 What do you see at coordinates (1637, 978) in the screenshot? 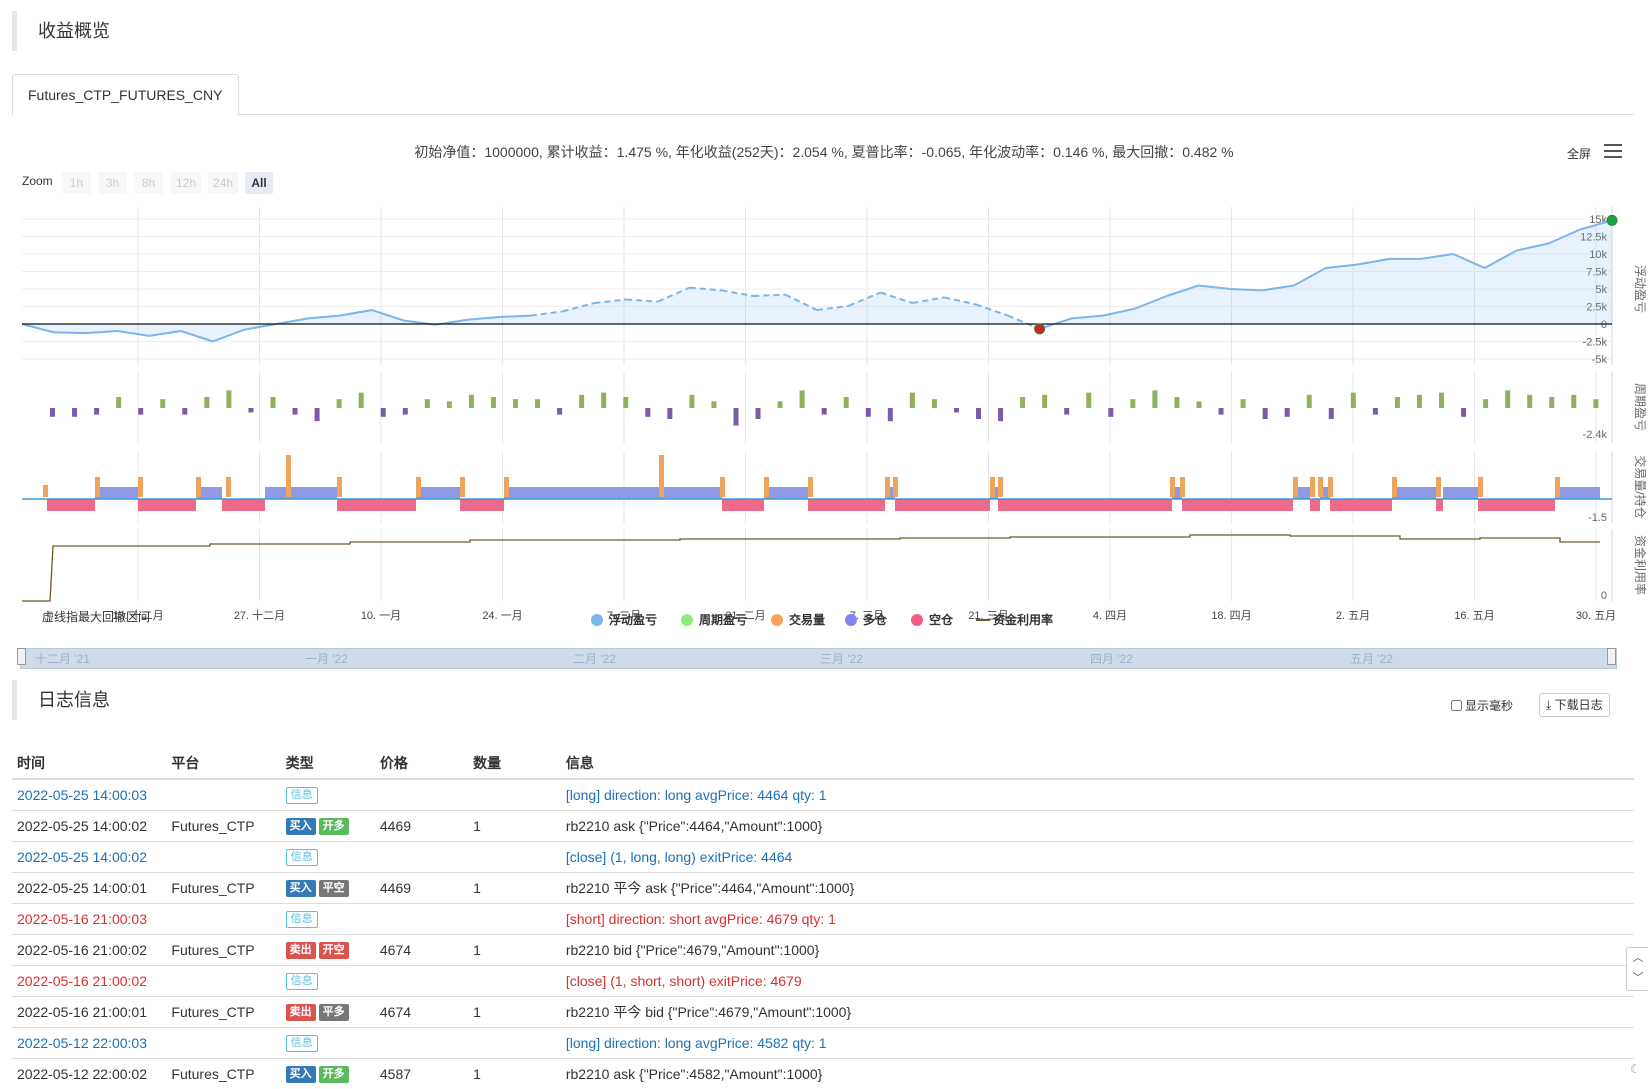
I see `scroll-down-icon: ﹀` at bounding box center [1637, 978].